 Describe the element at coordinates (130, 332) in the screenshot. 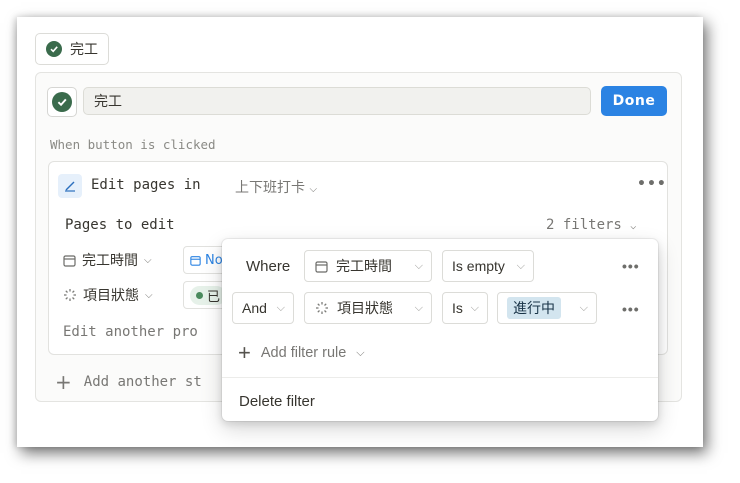

I see `edit-another-property: Edit another pro` at that location.